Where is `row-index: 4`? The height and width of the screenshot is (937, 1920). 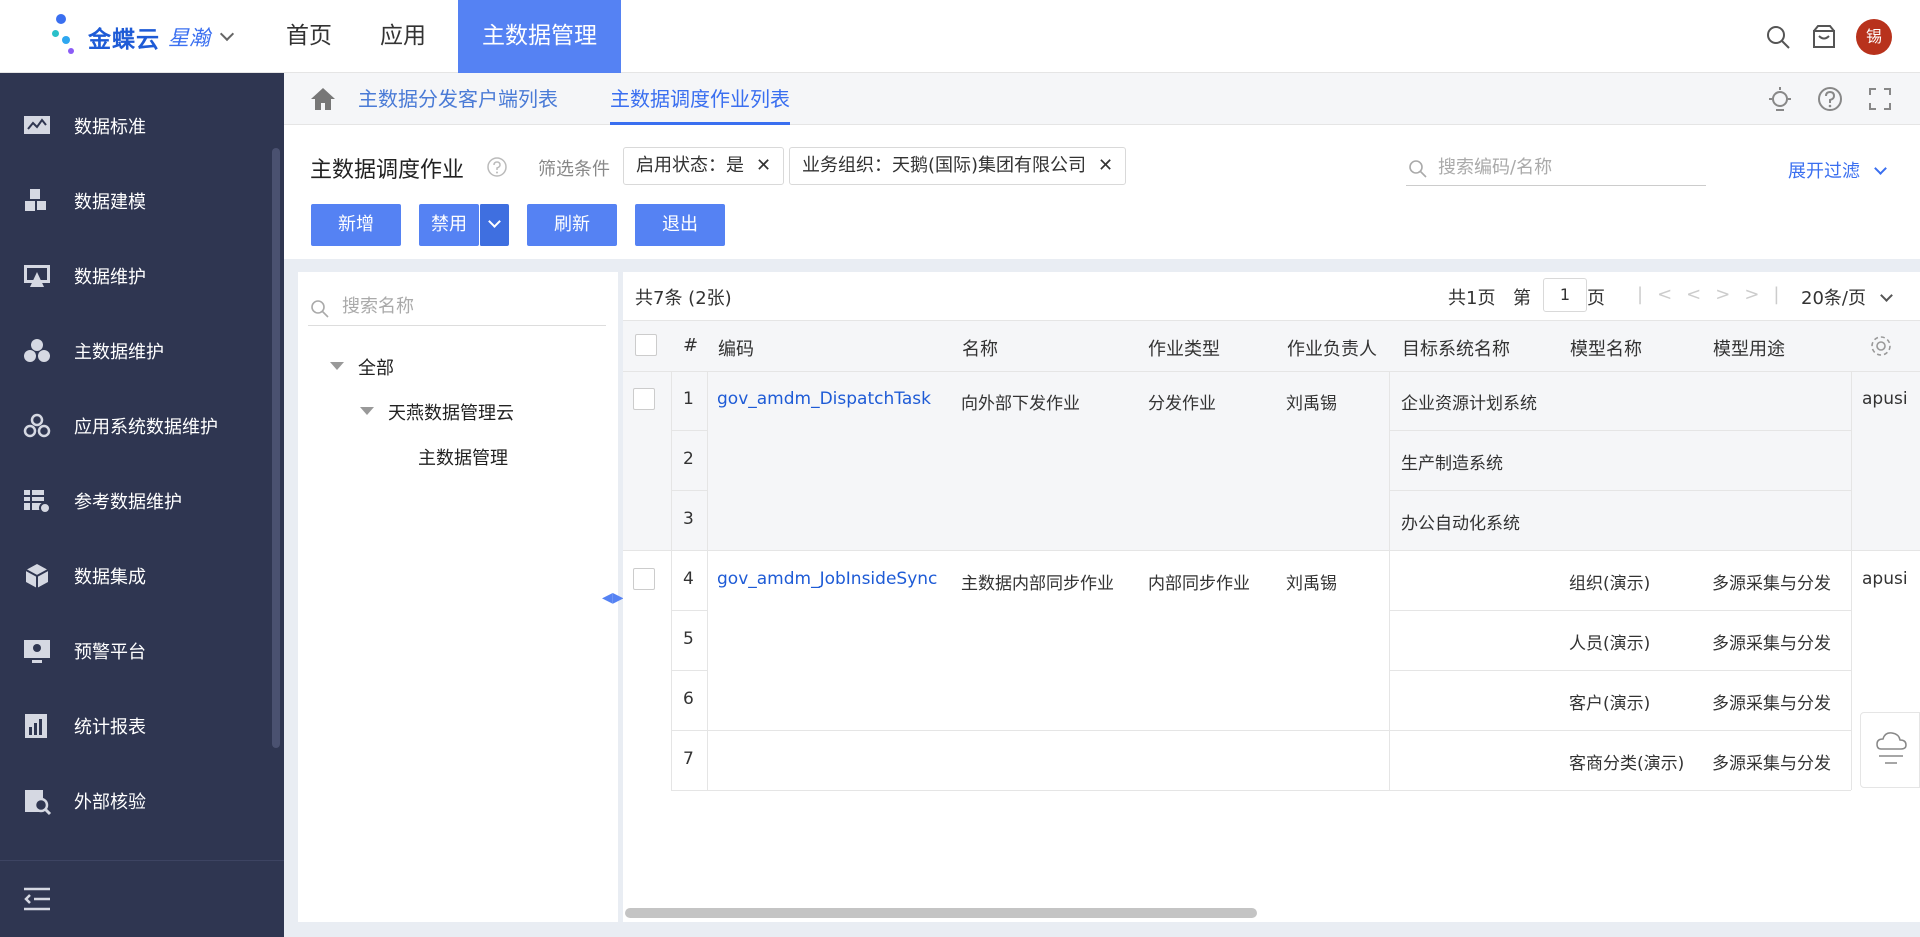
row-index: 4 is located at coordinates (688, 579).